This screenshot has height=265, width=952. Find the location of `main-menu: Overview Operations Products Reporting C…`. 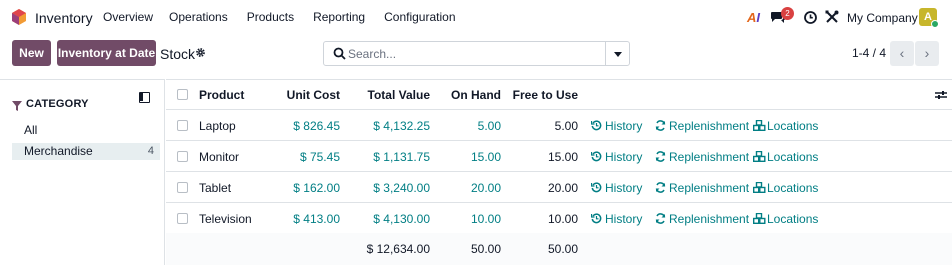

main-menu: Overview Operations Products Reporting C… is located at coordinates (289, 17).